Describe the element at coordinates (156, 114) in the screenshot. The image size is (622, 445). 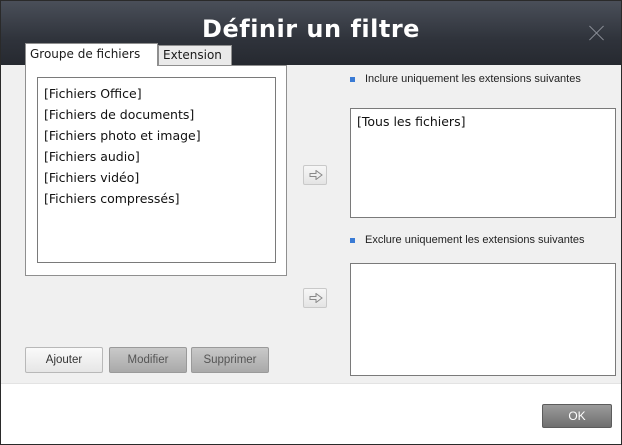
I see `list-item: [Fichiers de documents]` at that location.